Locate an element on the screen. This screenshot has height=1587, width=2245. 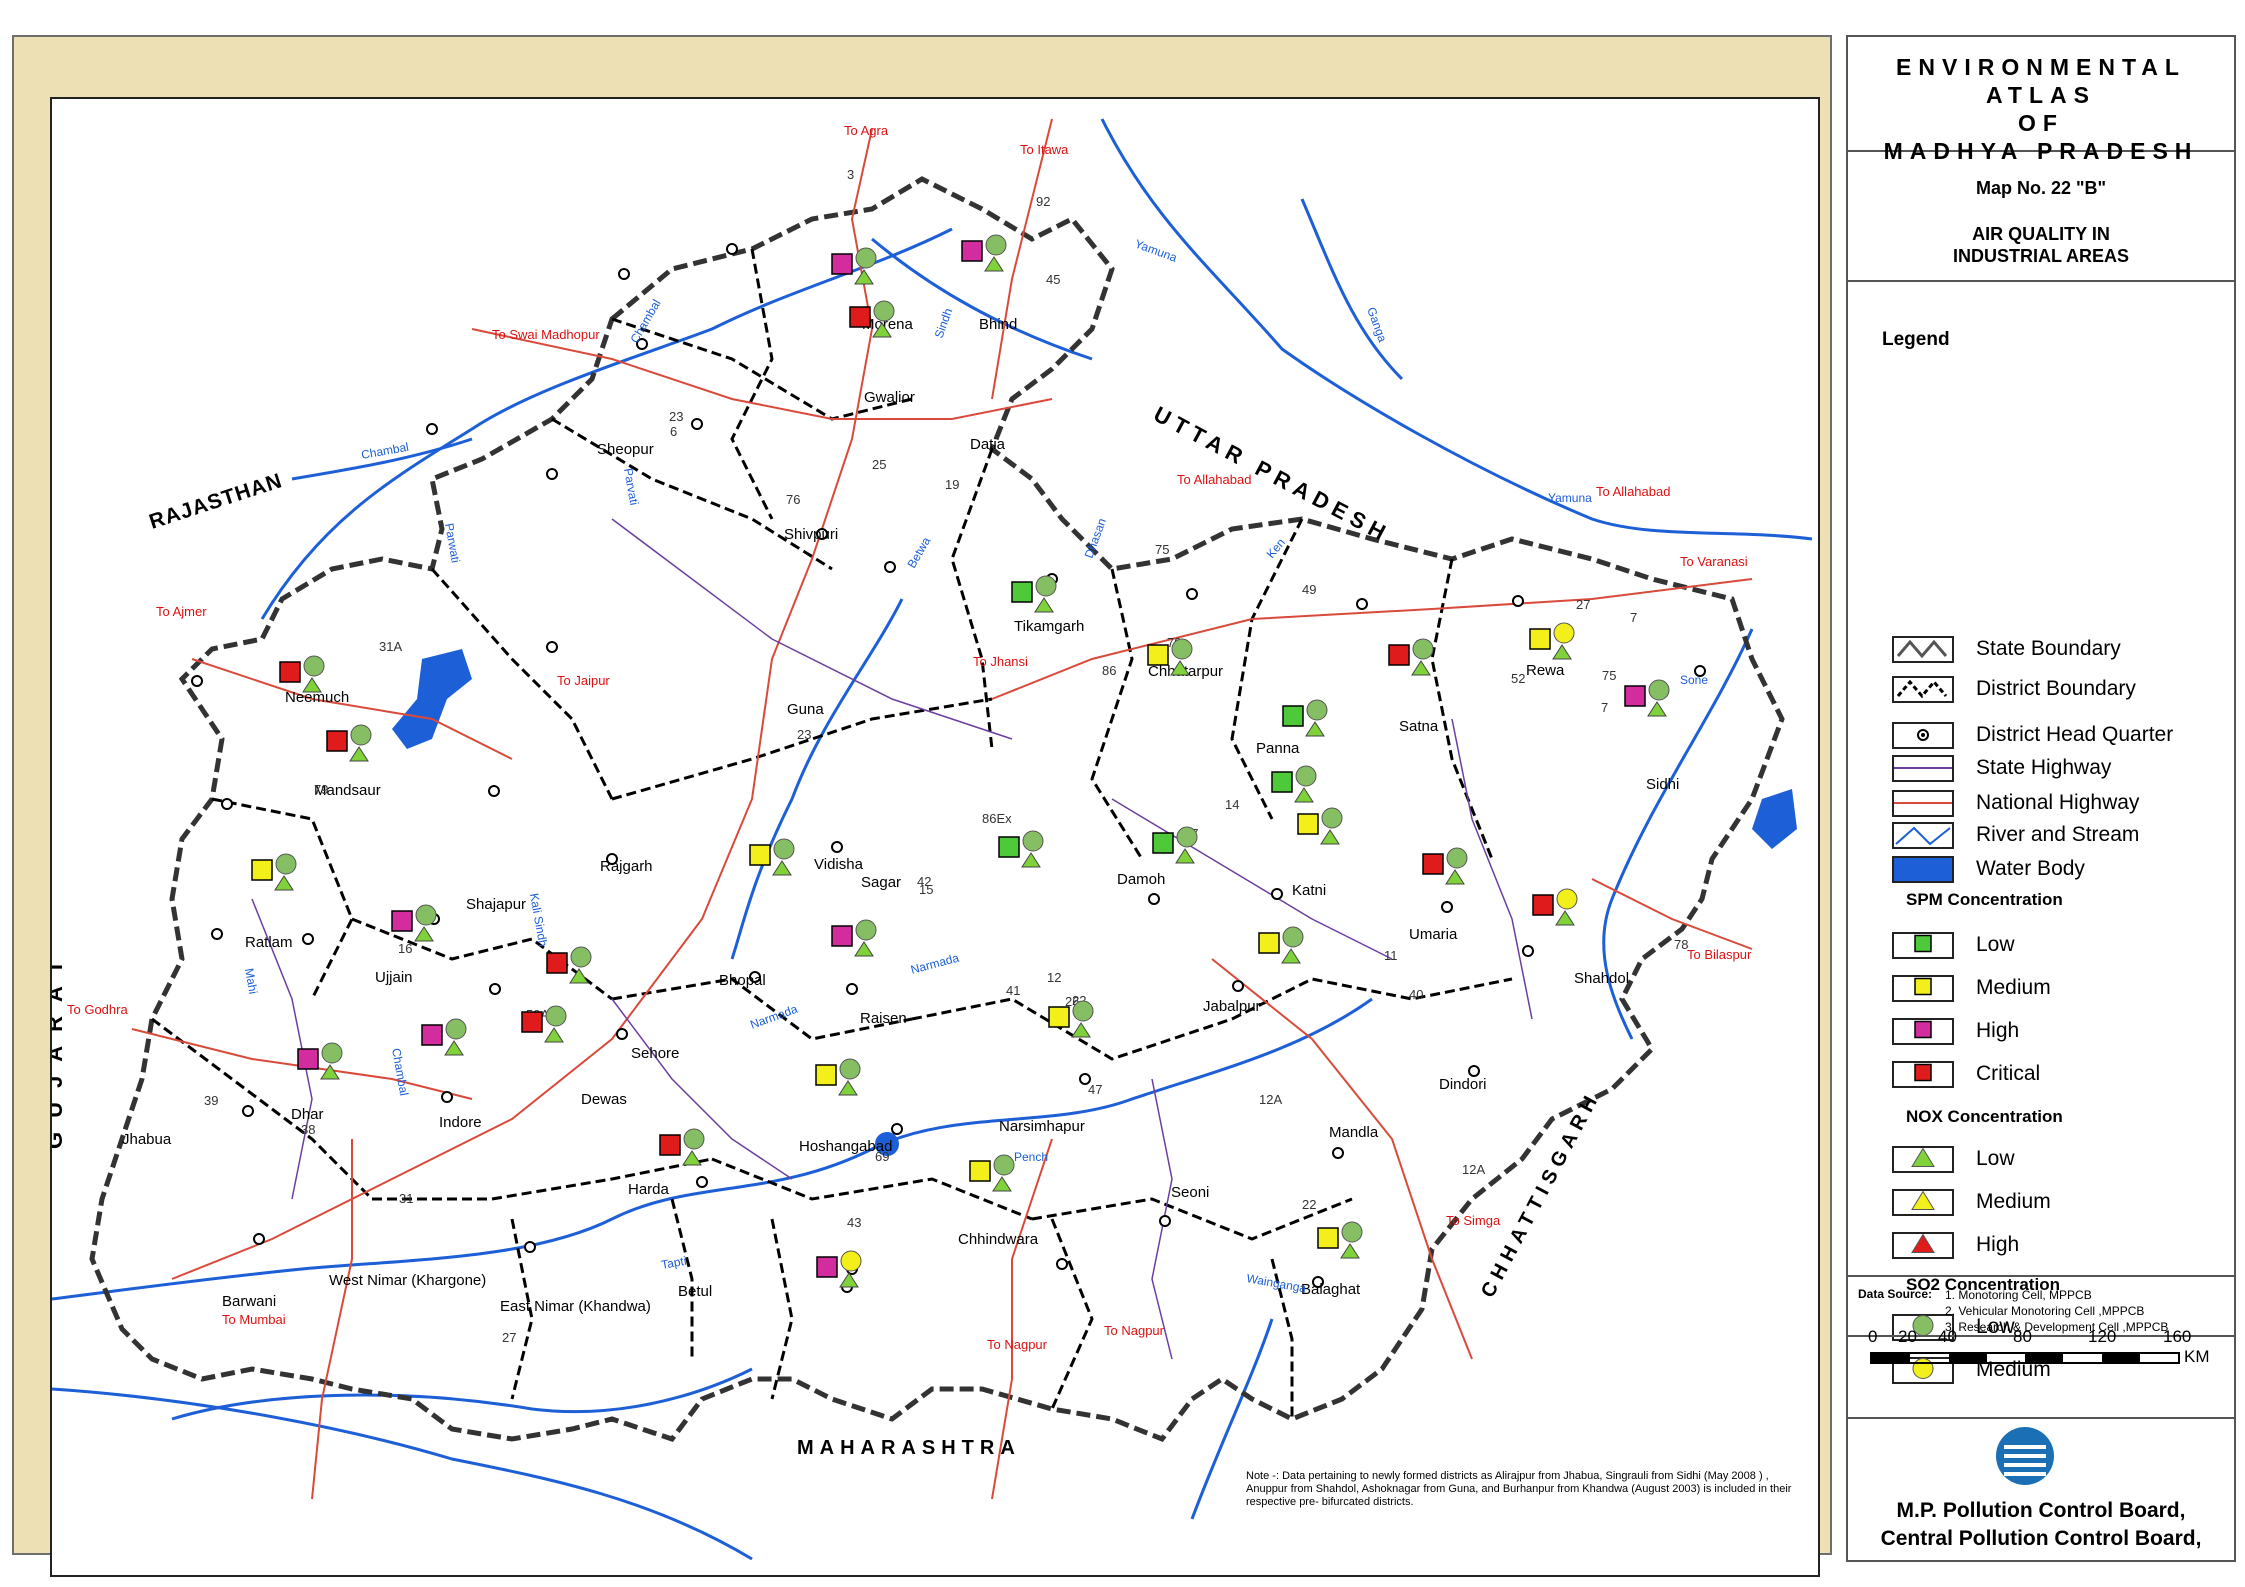
water-body-symbol-icon is located at coordinates (1923, 869).